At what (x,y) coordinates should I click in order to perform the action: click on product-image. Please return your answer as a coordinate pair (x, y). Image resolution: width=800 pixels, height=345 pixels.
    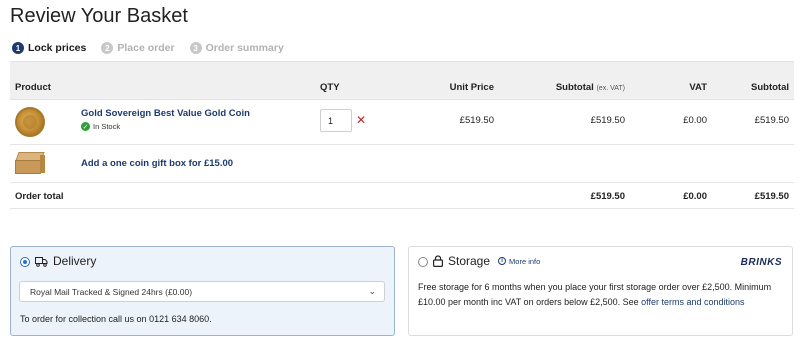
    Looking at the image, I should click on (30, 122).